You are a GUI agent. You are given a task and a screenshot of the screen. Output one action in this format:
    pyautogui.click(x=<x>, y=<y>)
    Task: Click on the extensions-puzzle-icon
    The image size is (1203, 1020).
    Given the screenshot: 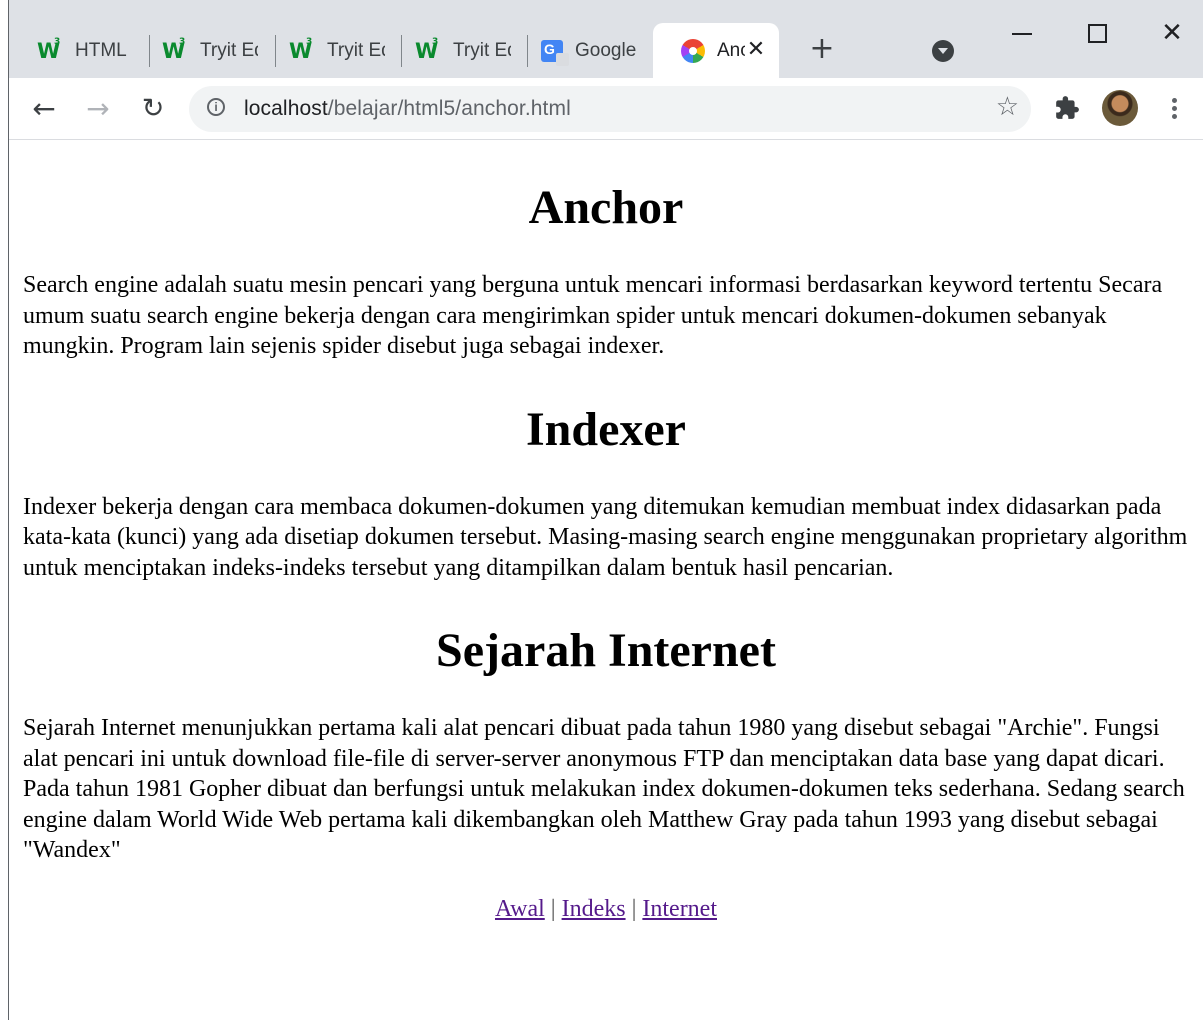 What is the action you would take?
    pyautogui.click(x=1067, y=108)
    